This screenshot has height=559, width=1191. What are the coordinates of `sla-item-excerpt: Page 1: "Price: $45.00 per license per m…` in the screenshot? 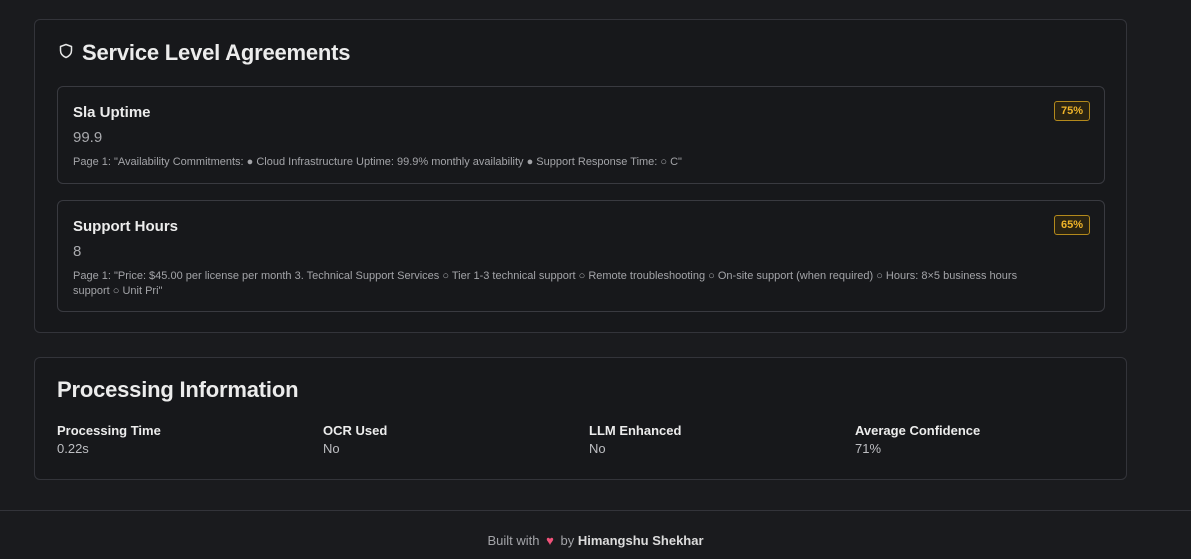 It's located at (545, 283).